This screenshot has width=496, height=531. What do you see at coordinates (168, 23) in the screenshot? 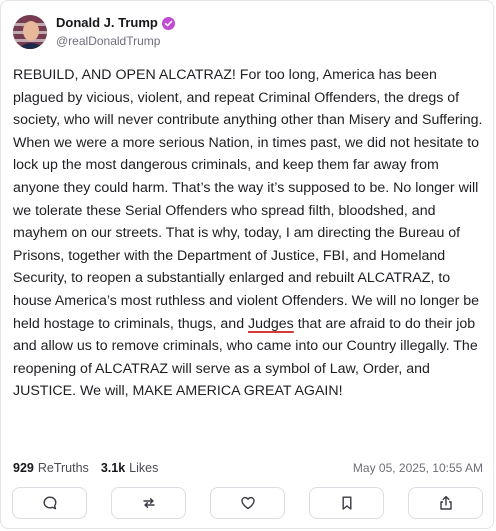
I see `verified-badge-icon` at bounding box center [168, 23].